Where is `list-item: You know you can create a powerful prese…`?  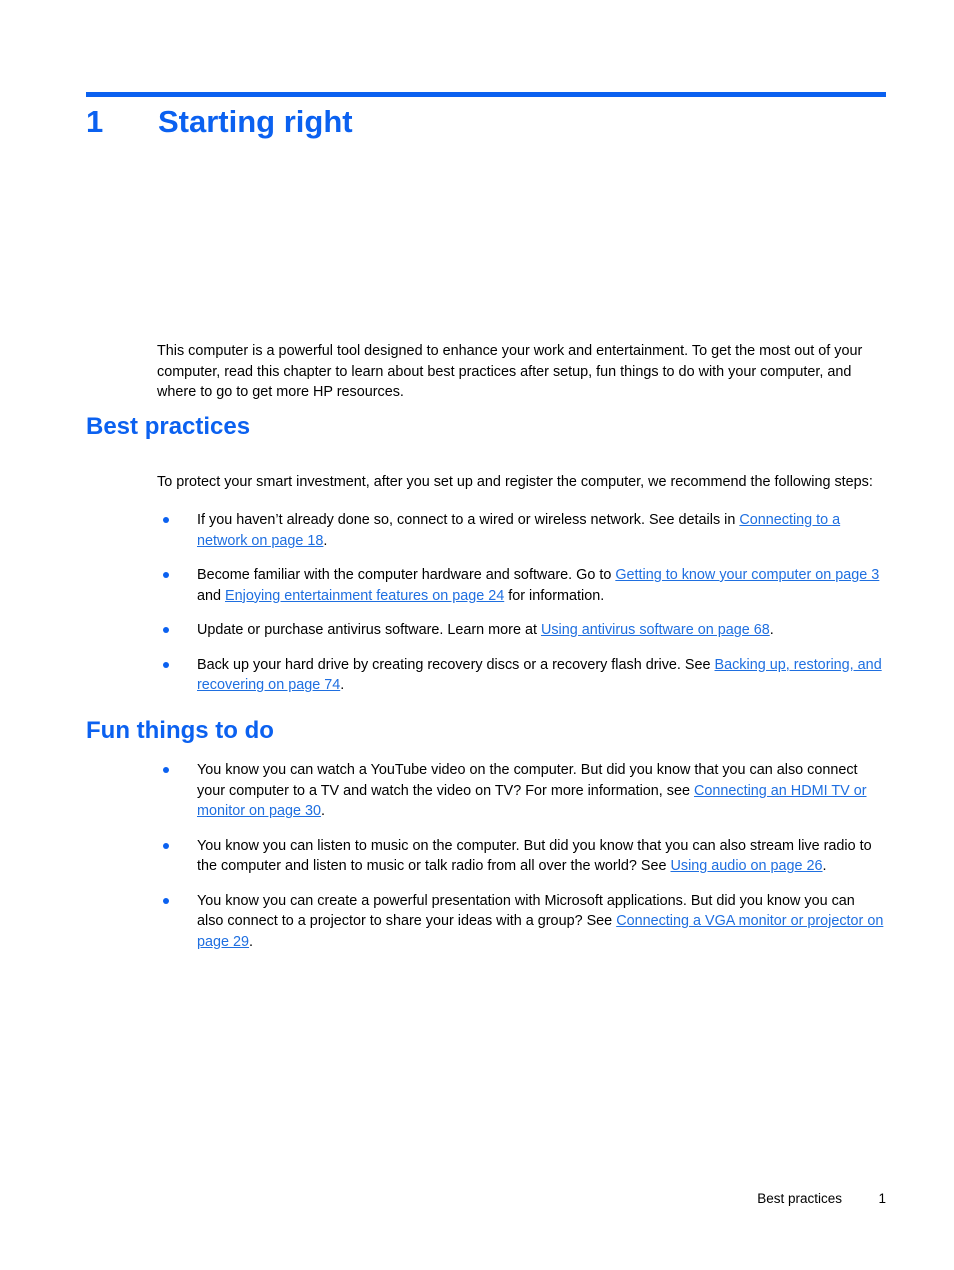
list-item: You know you can create a powerful prese… is located at coordinates (520, 922).